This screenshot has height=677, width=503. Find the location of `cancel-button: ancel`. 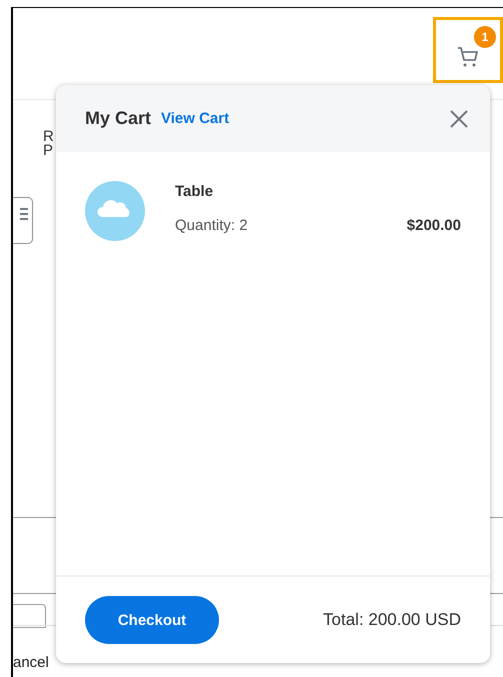

cancel-button: ancel is located at coordinates (33, 662).